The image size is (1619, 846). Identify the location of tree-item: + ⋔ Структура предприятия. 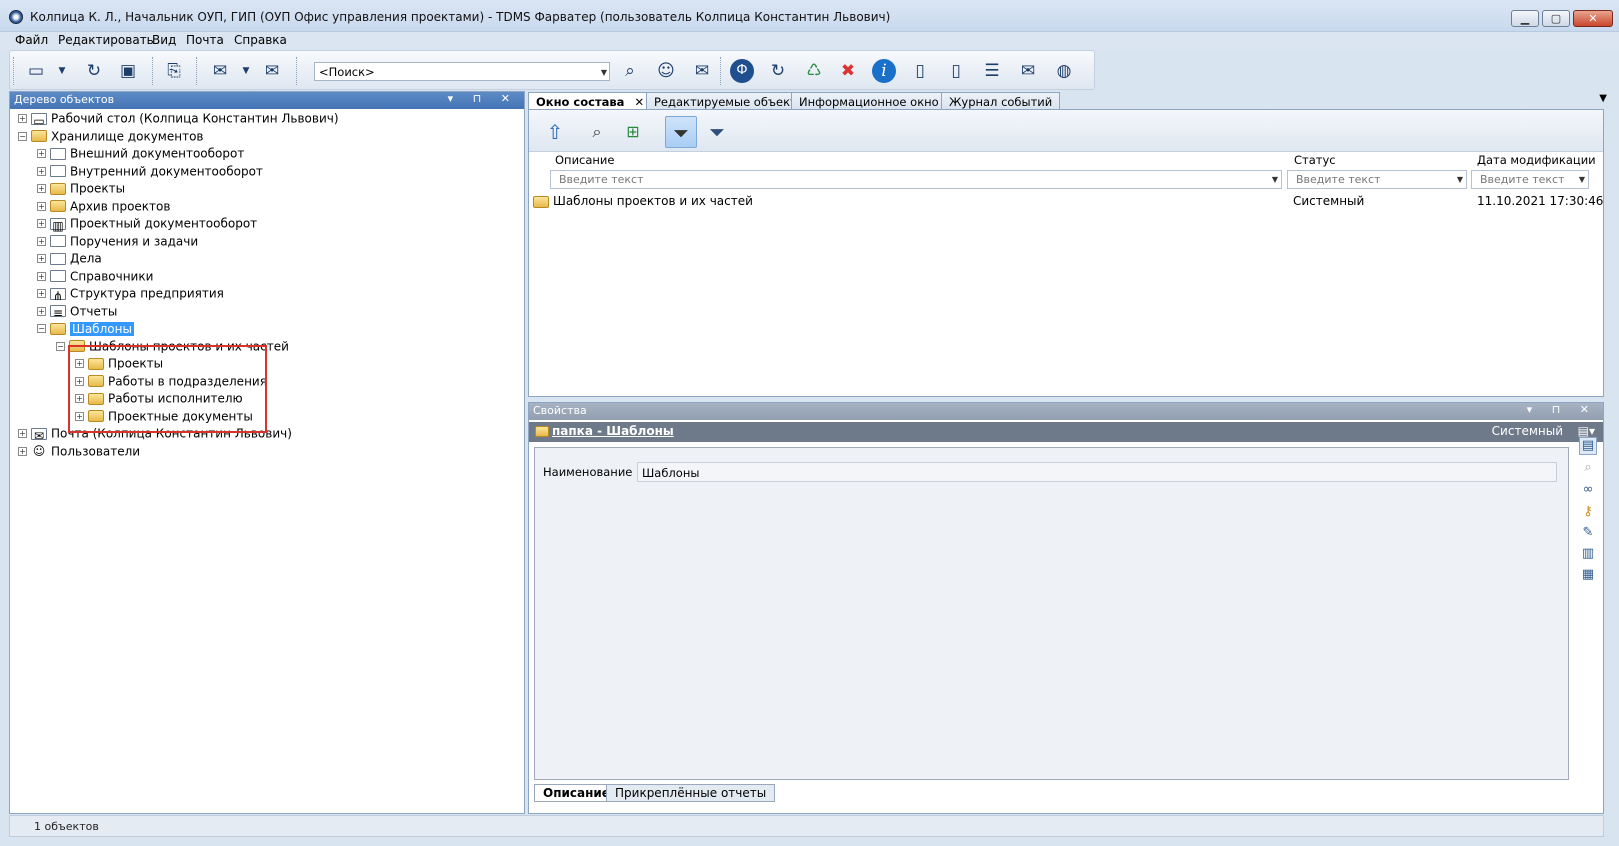
(130, 295).